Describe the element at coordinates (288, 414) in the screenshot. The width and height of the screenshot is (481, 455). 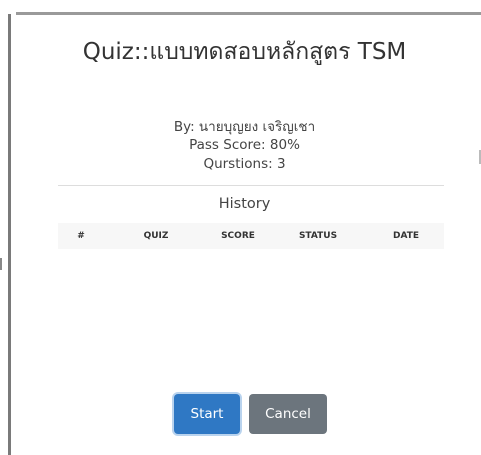
I see `cancel-button: Cancel` at that location.